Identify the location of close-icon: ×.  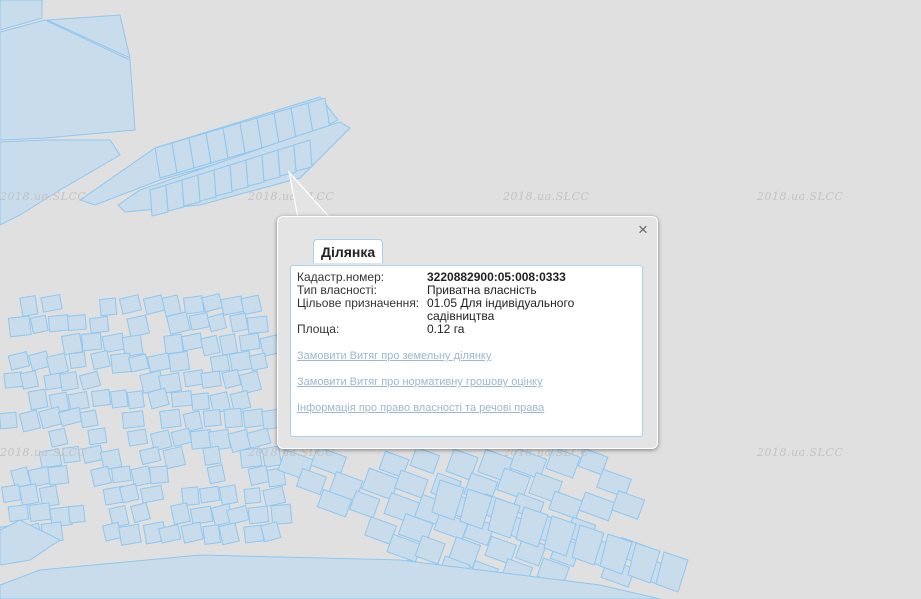
(643, 229).